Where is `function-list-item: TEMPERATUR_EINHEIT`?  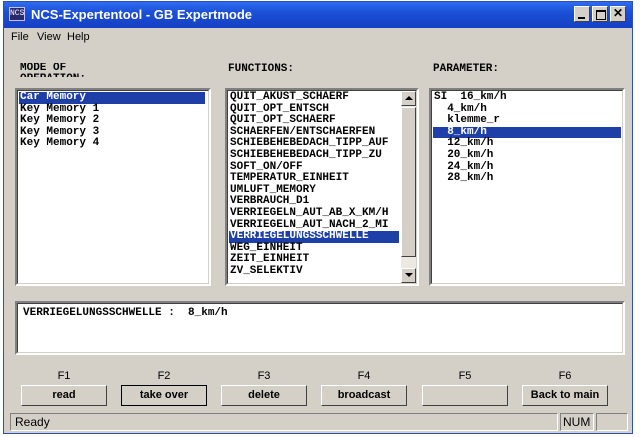 function-list-item: TEMPERATUR_EINHEIT is located at coordinates (314, 179).